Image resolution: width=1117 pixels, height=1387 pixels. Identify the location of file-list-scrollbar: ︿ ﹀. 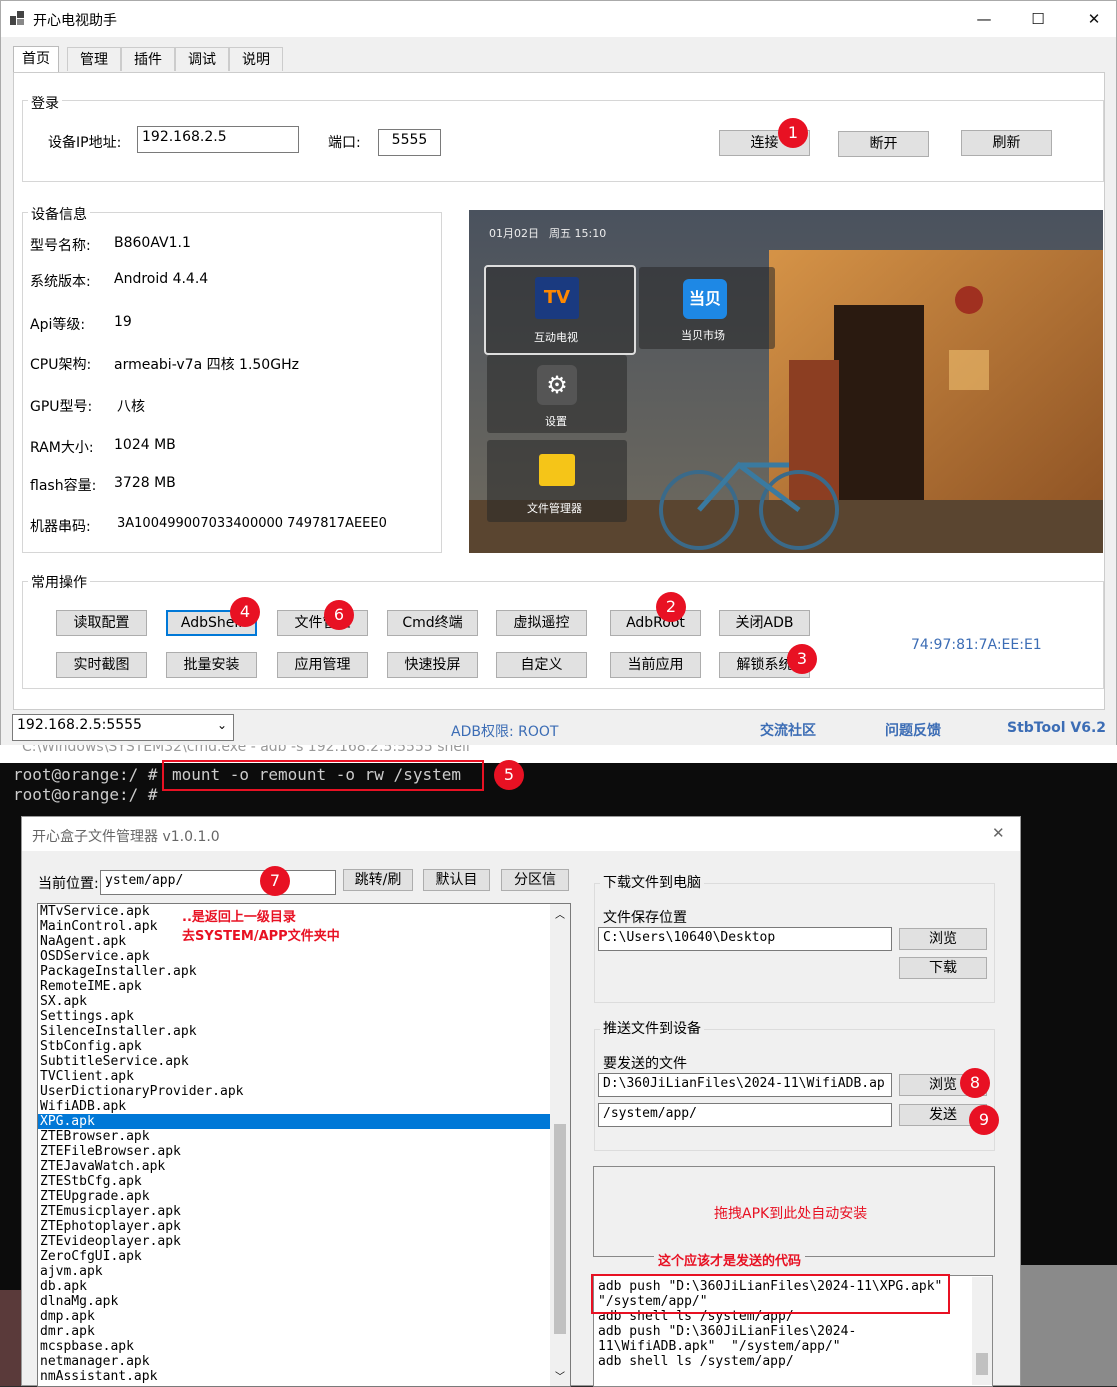
(560, 1145).